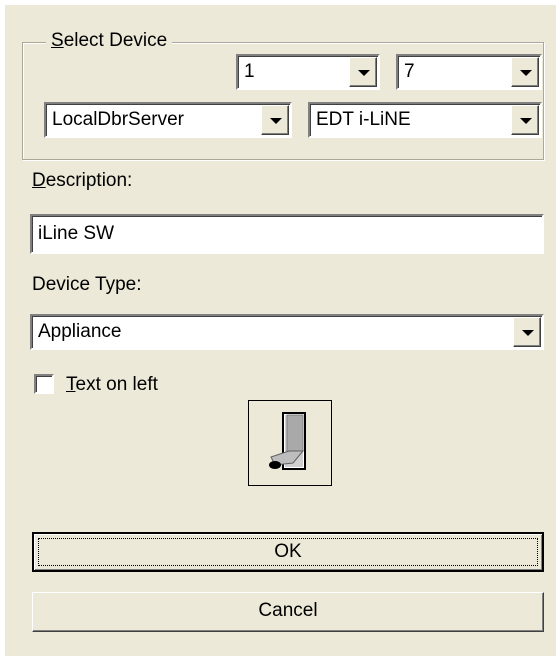 The height and width of the screenshot is (656, 556). Describe the element at coordinates (57, 40) in the screenshot. I see `select-device-accel: S` at that location.